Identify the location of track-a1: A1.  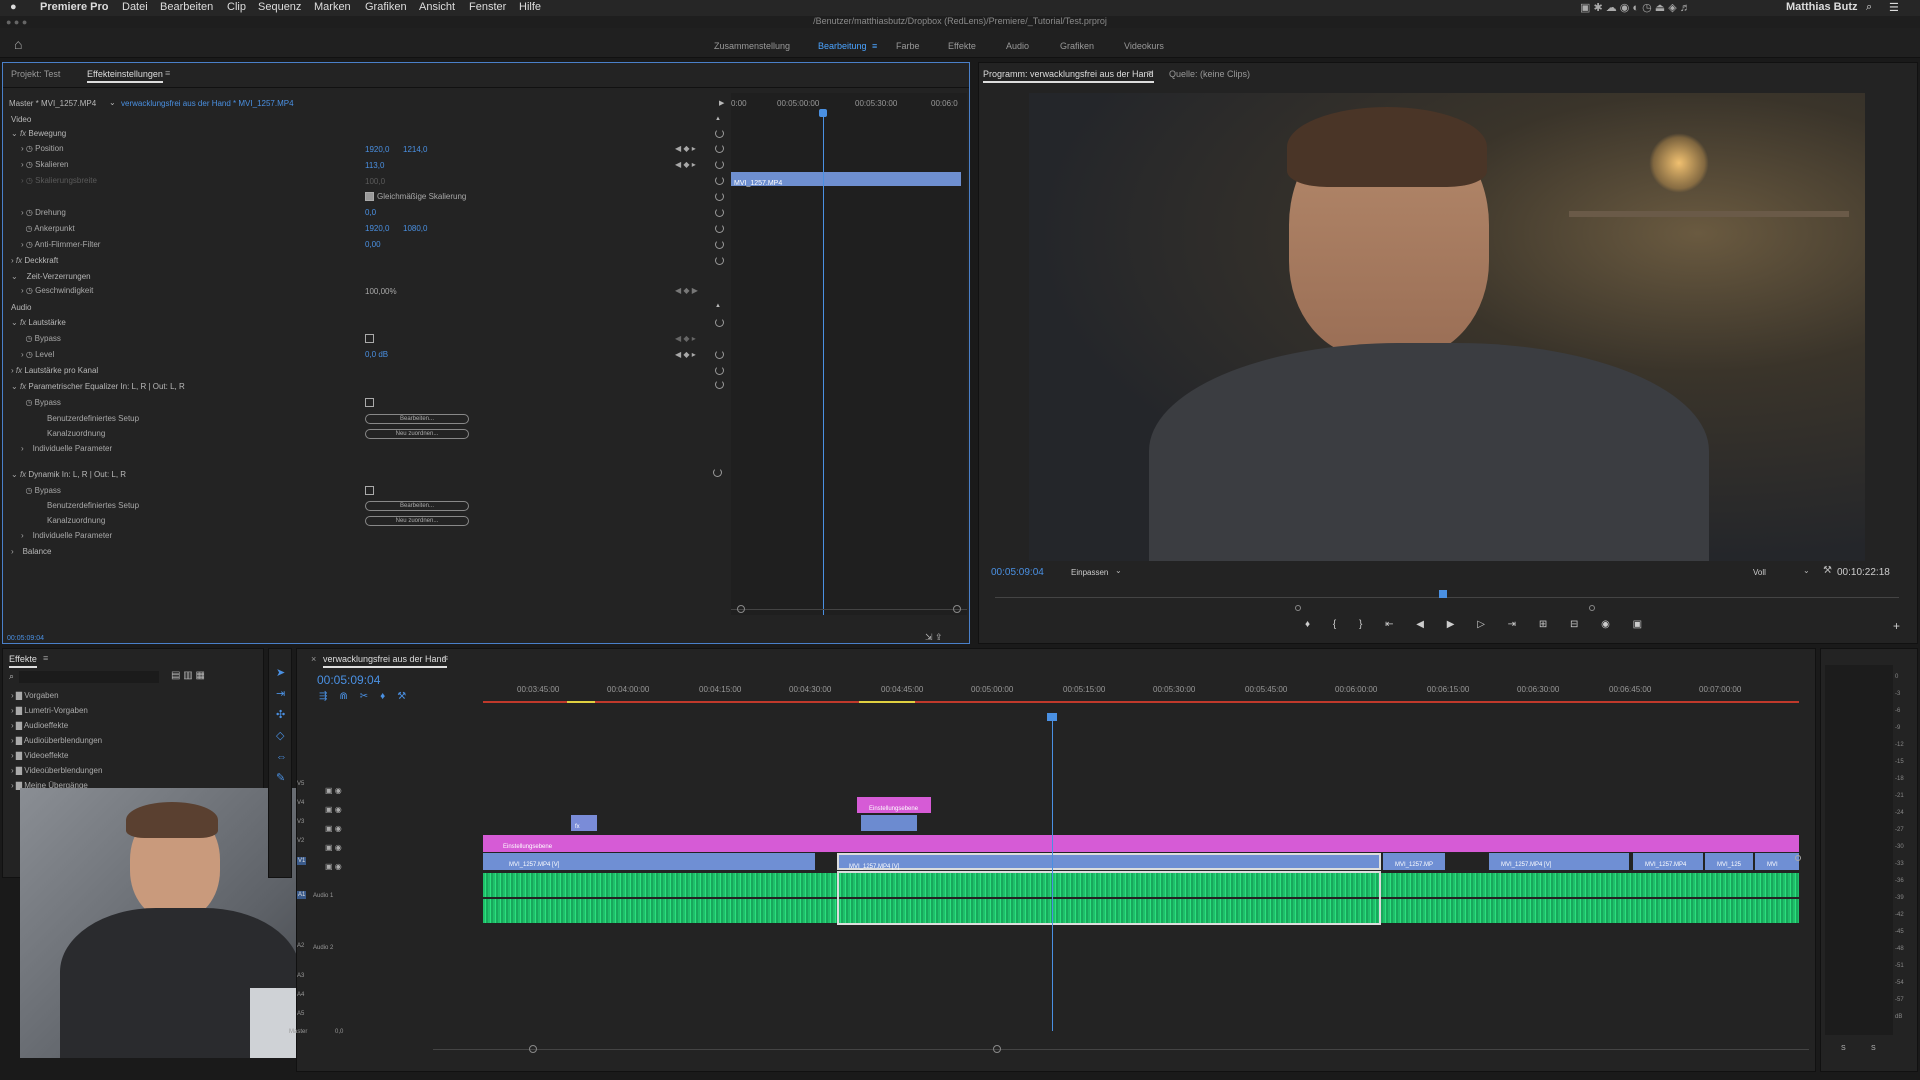
(302, 895).